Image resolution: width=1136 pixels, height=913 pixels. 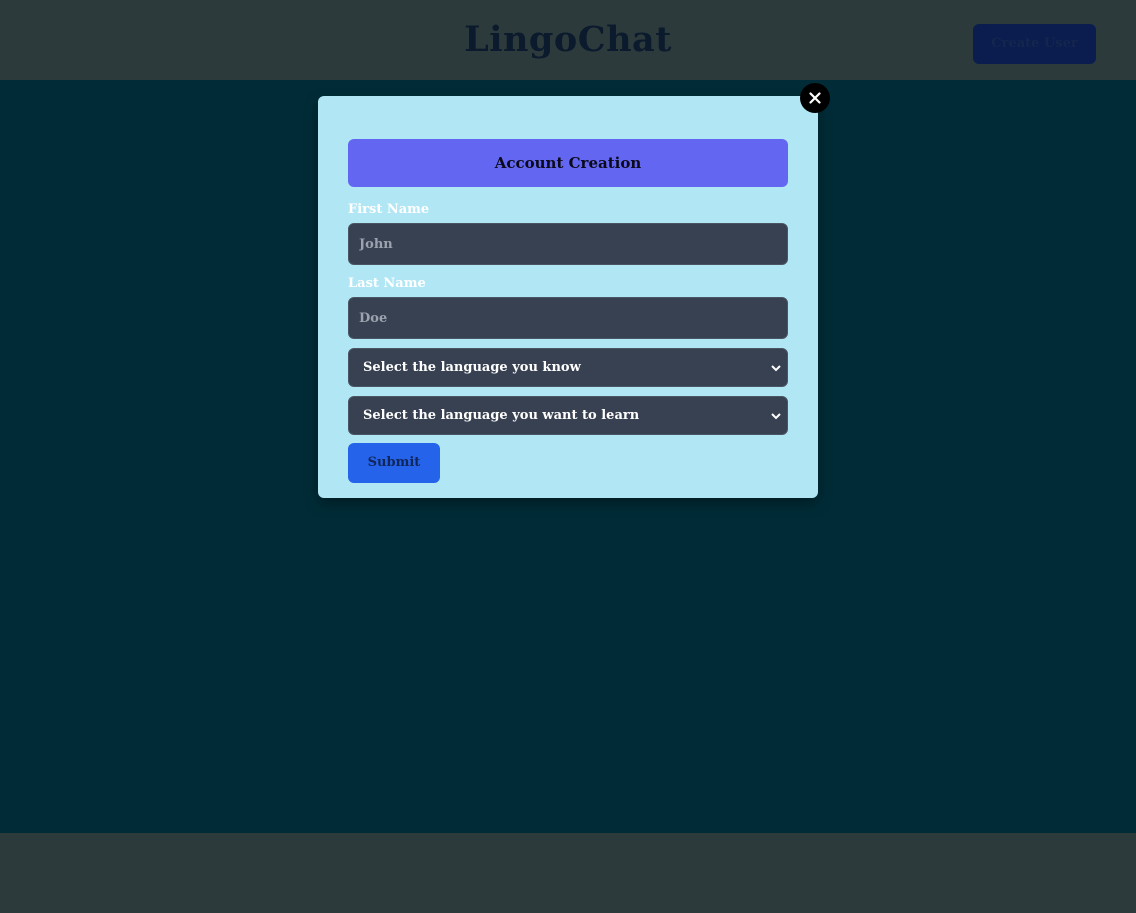 I want to click on known-language-select: Select the language you know, so click(x=568, y=367).